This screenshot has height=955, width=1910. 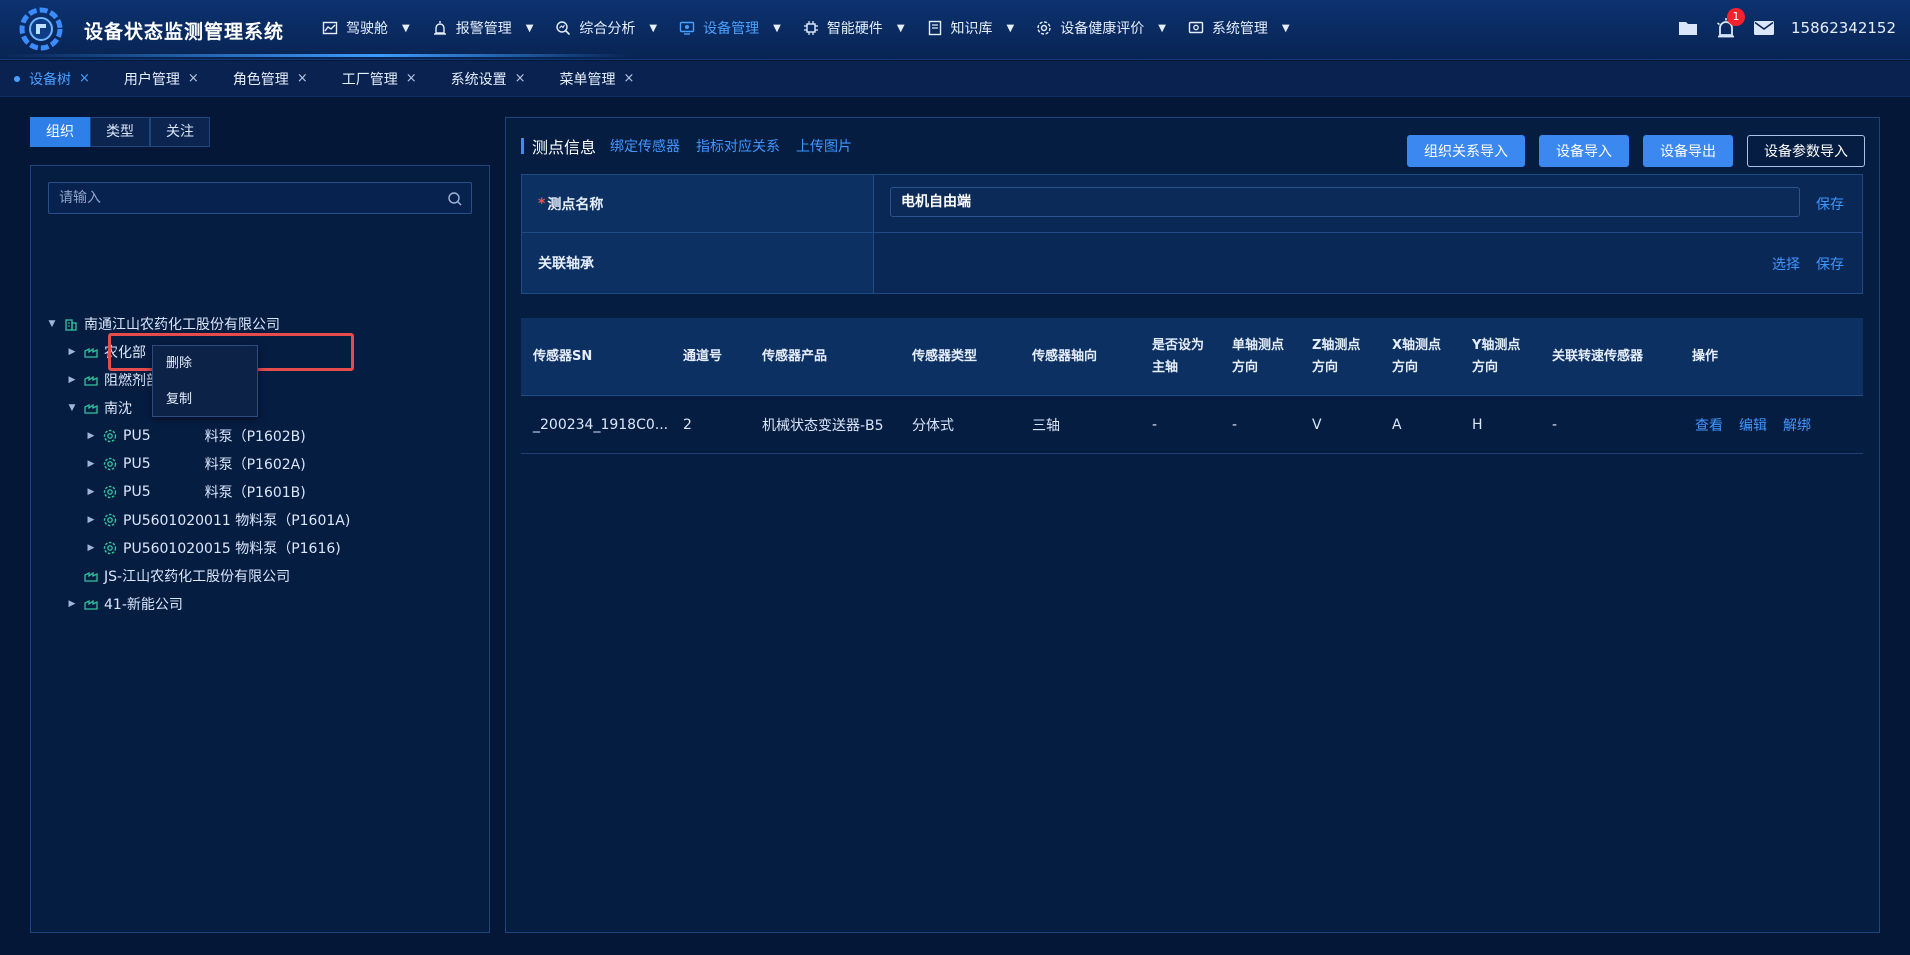 I want to click on tab-label: 角色管理, so click(x=260, y=79).